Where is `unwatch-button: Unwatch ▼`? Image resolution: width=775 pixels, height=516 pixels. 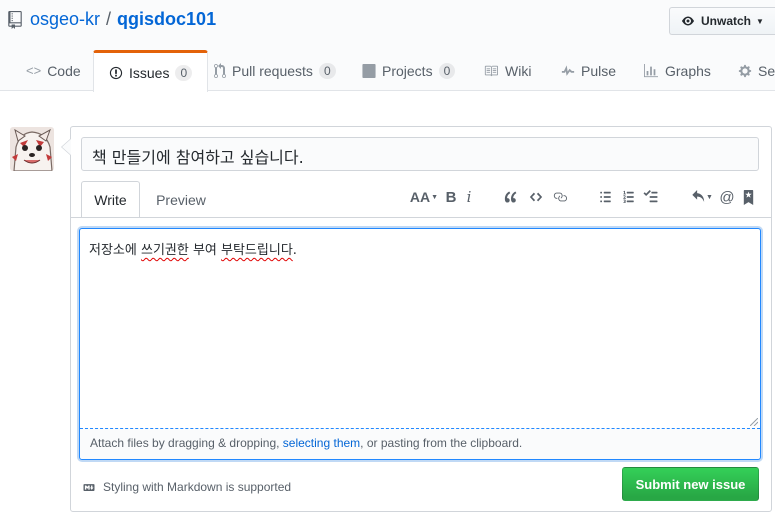 unwatch-button: Unwatch ▼ is located at coordinates (722, 21).